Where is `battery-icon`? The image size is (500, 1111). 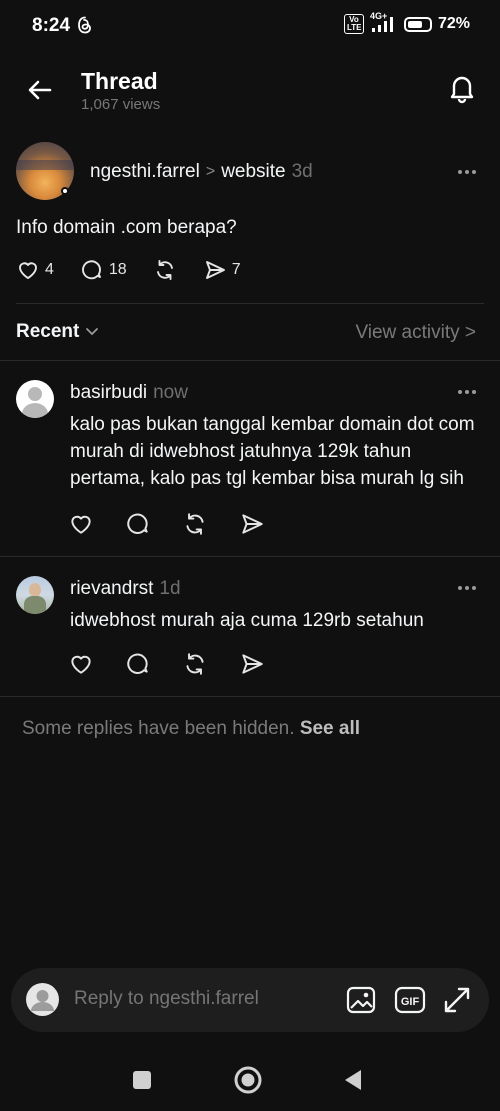 battery-icon is located at coordinates (417, 24).